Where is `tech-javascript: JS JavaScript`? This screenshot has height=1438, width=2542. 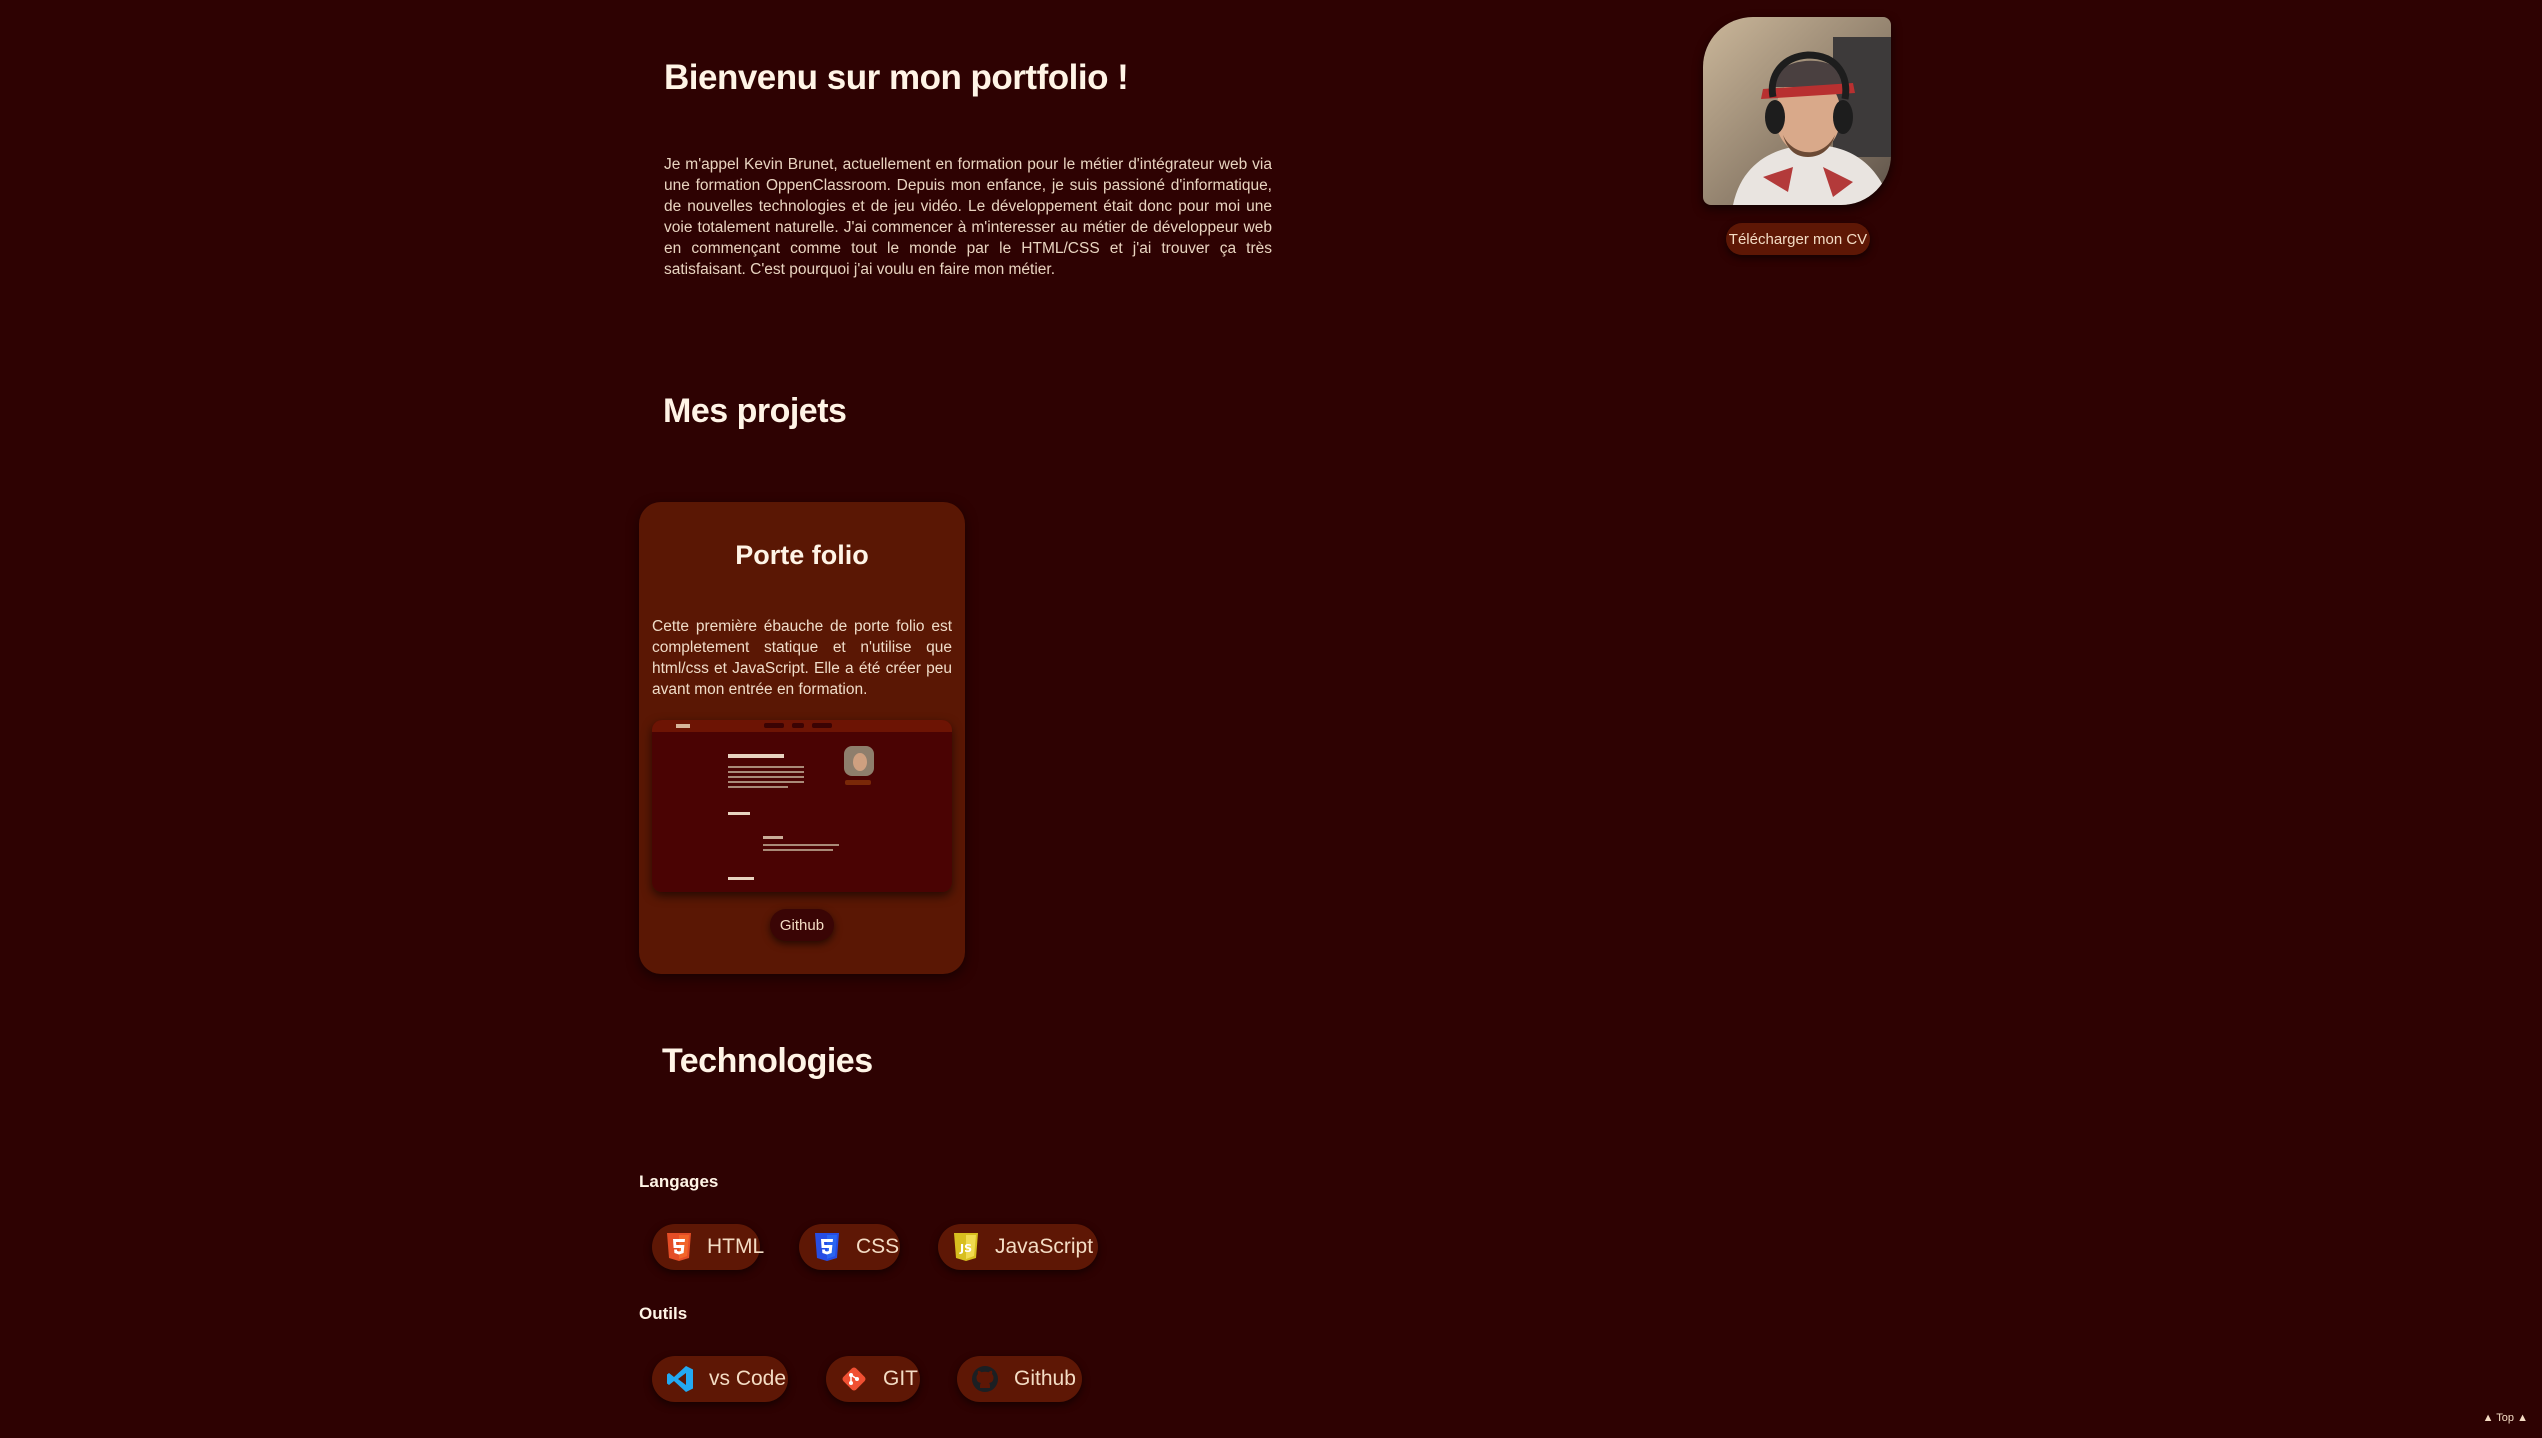 tech-javascript: JS JavaScript is located at coordinates (1018, 1247).